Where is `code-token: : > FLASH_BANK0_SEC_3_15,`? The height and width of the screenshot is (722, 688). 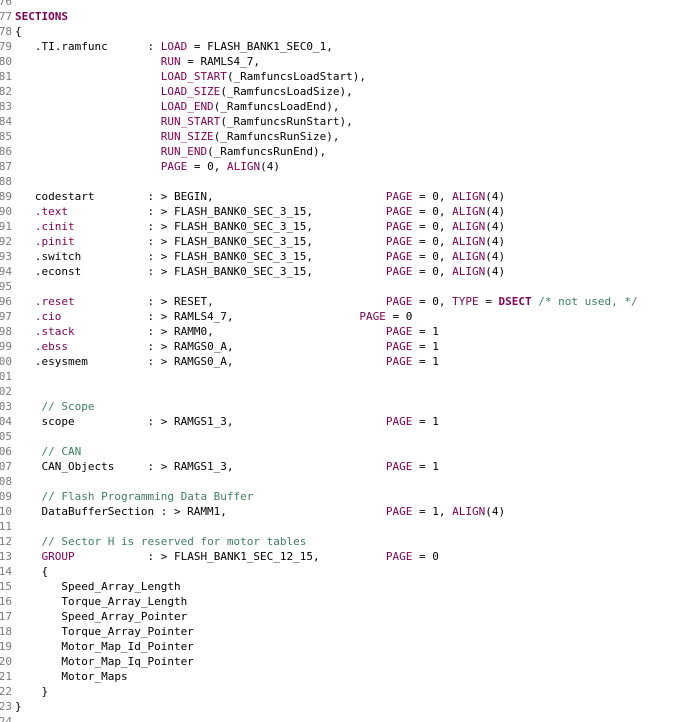
code-token: : > FLASH_BANK0_SEC_3_15, is located at coordinates (227, 211).